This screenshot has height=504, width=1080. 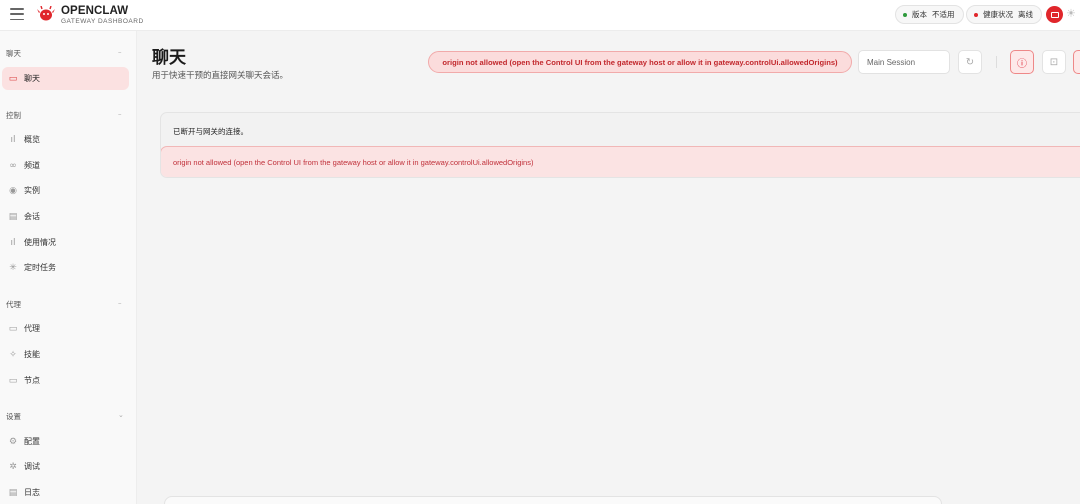 I want to click on sidebar-section-settings: 设置, so click(x=13, y=416).